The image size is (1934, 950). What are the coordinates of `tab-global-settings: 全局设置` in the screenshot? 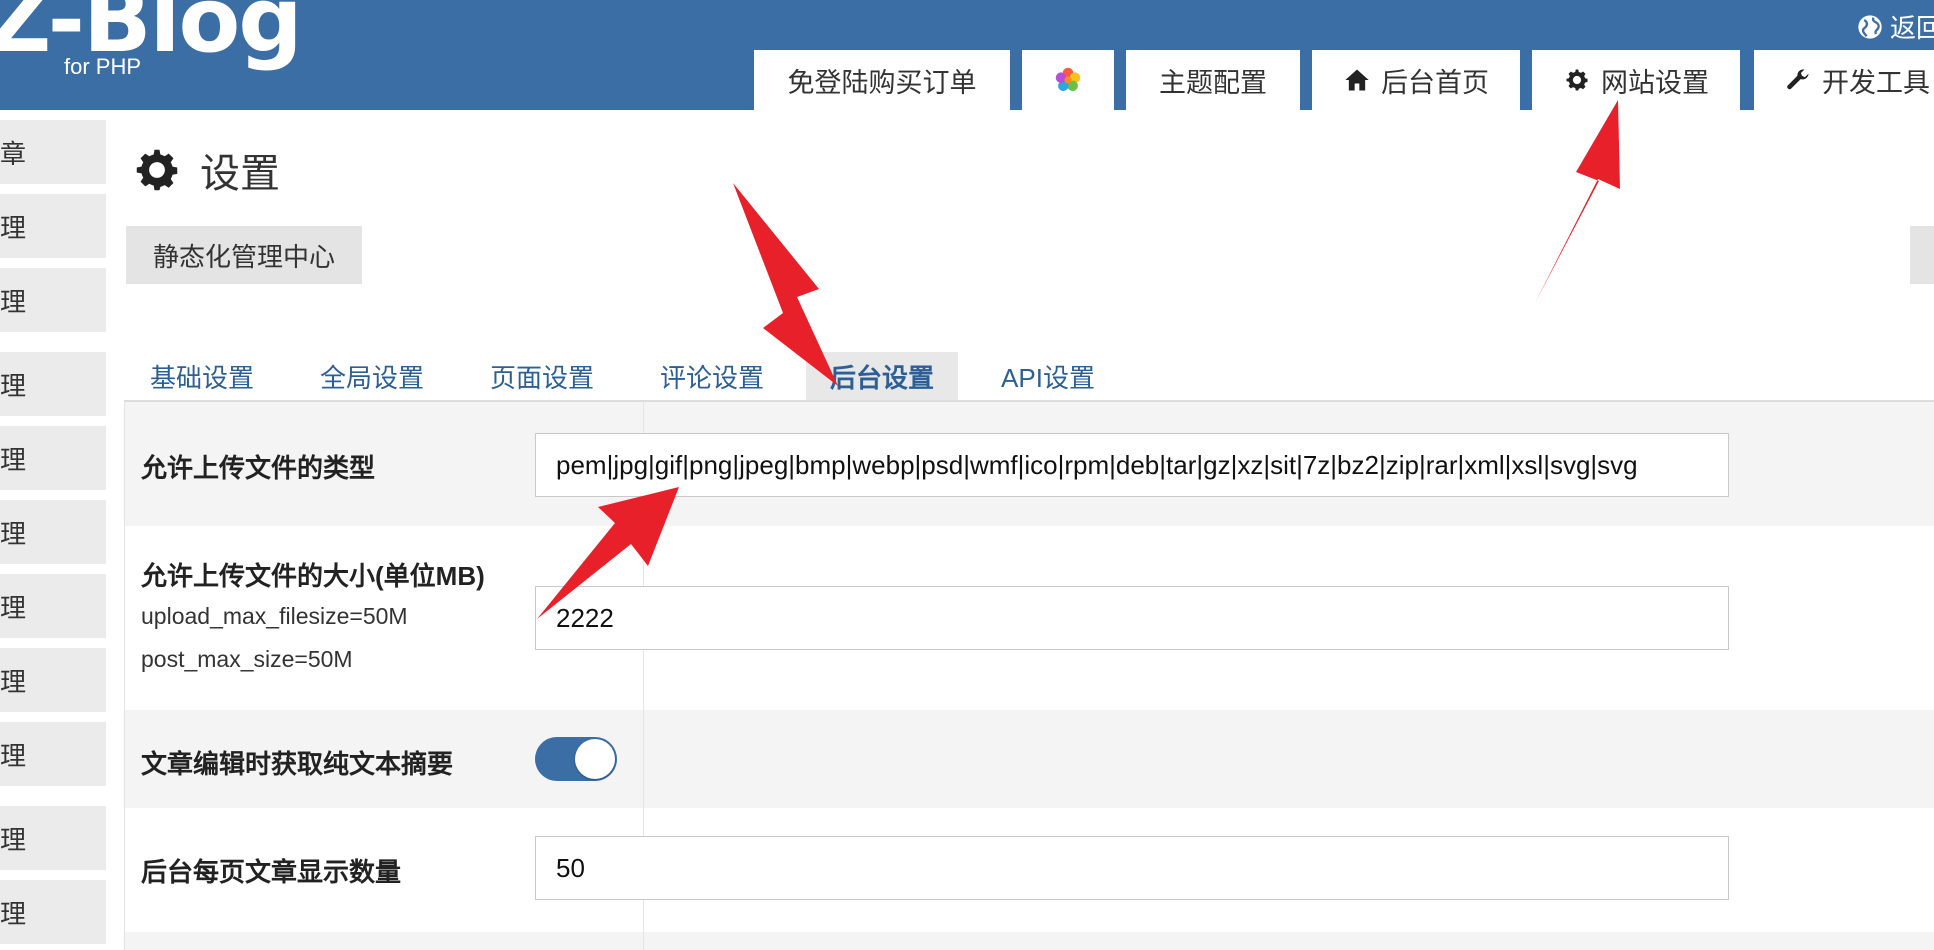 It's located at (372, 376).